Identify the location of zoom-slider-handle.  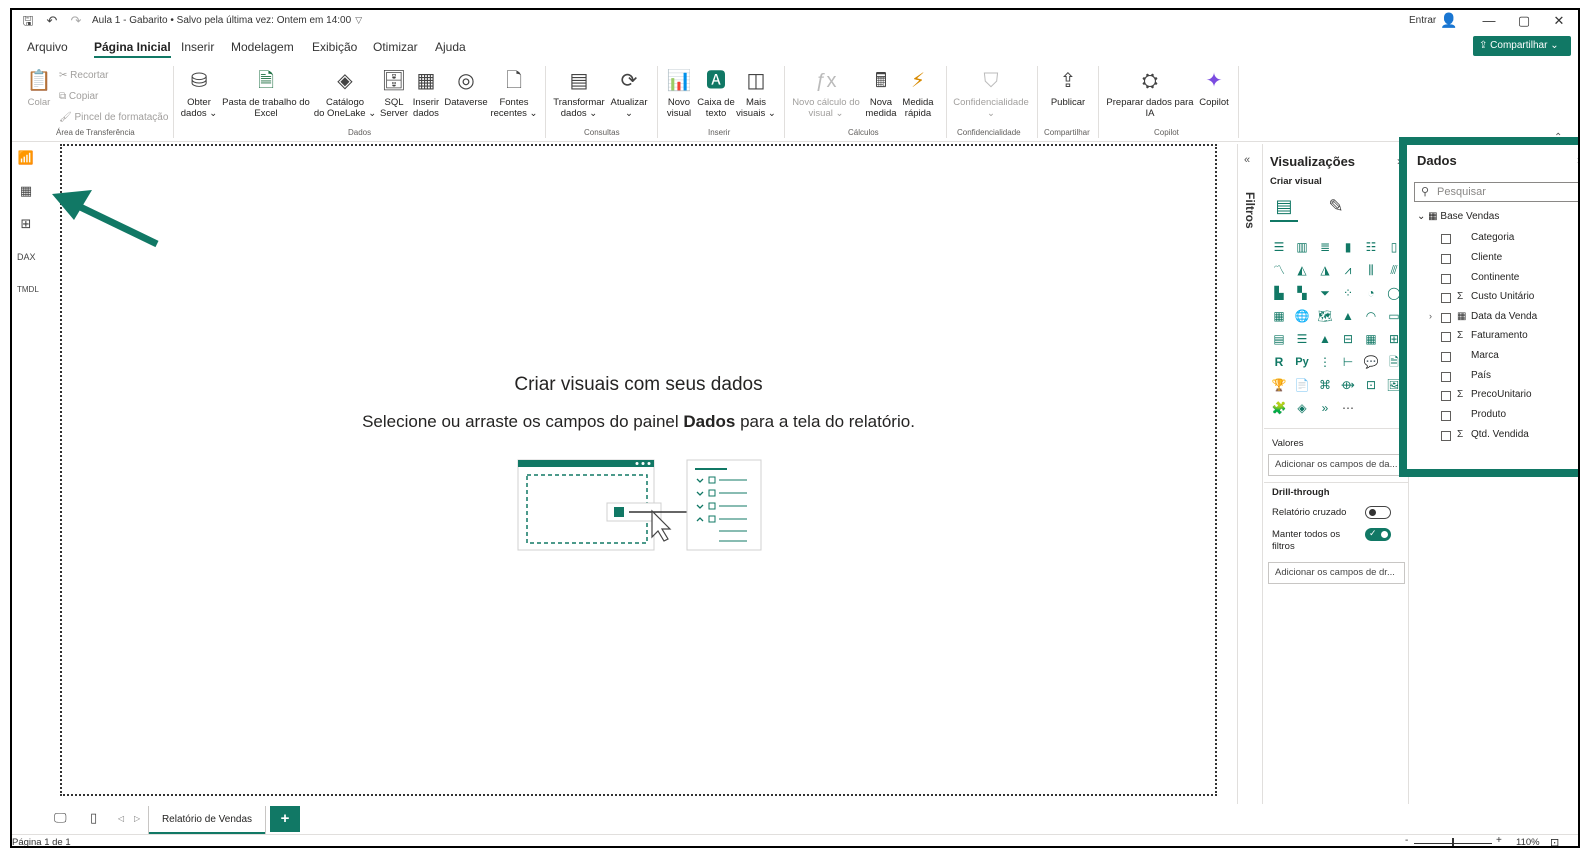
(1453, 842).